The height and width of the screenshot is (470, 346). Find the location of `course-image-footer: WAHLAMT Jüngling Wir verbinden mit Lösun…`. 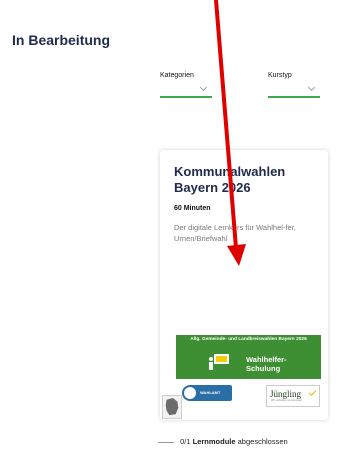

course-image-footer: WAHLAMT Jüngling Wir verbinden mit Lösun… is located at coordinates (248, 396).